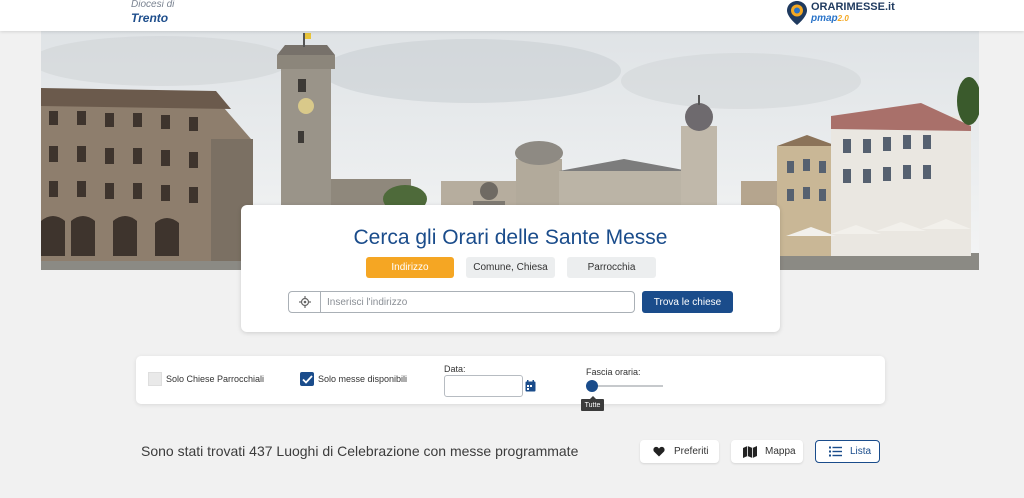 The image size is (1024, 498). I want to click on crosshair-icon, so click(304, 302).